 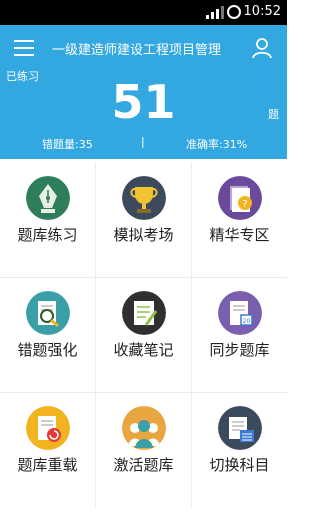 I want to click on grid-item-mock-exam: 模拟考场, so click(x=143, y=219).